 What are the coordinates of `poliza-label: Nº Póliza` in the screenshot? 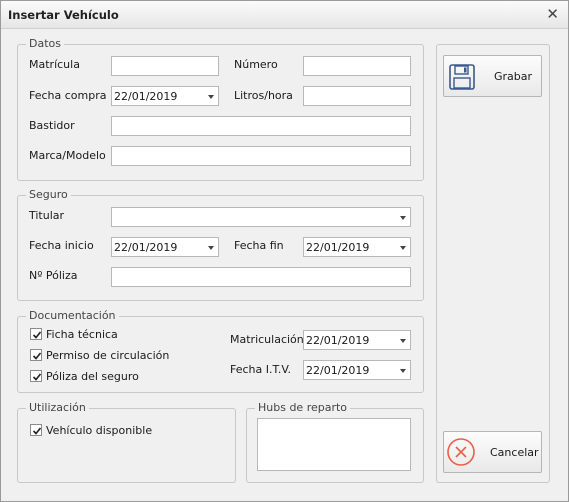 It's located at (53, 275).